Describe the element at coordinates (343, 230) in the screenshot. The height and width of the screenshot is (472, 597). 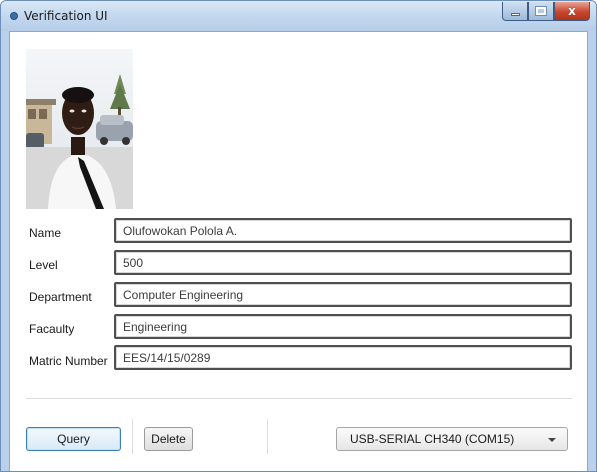
I see `name-field` at that location.